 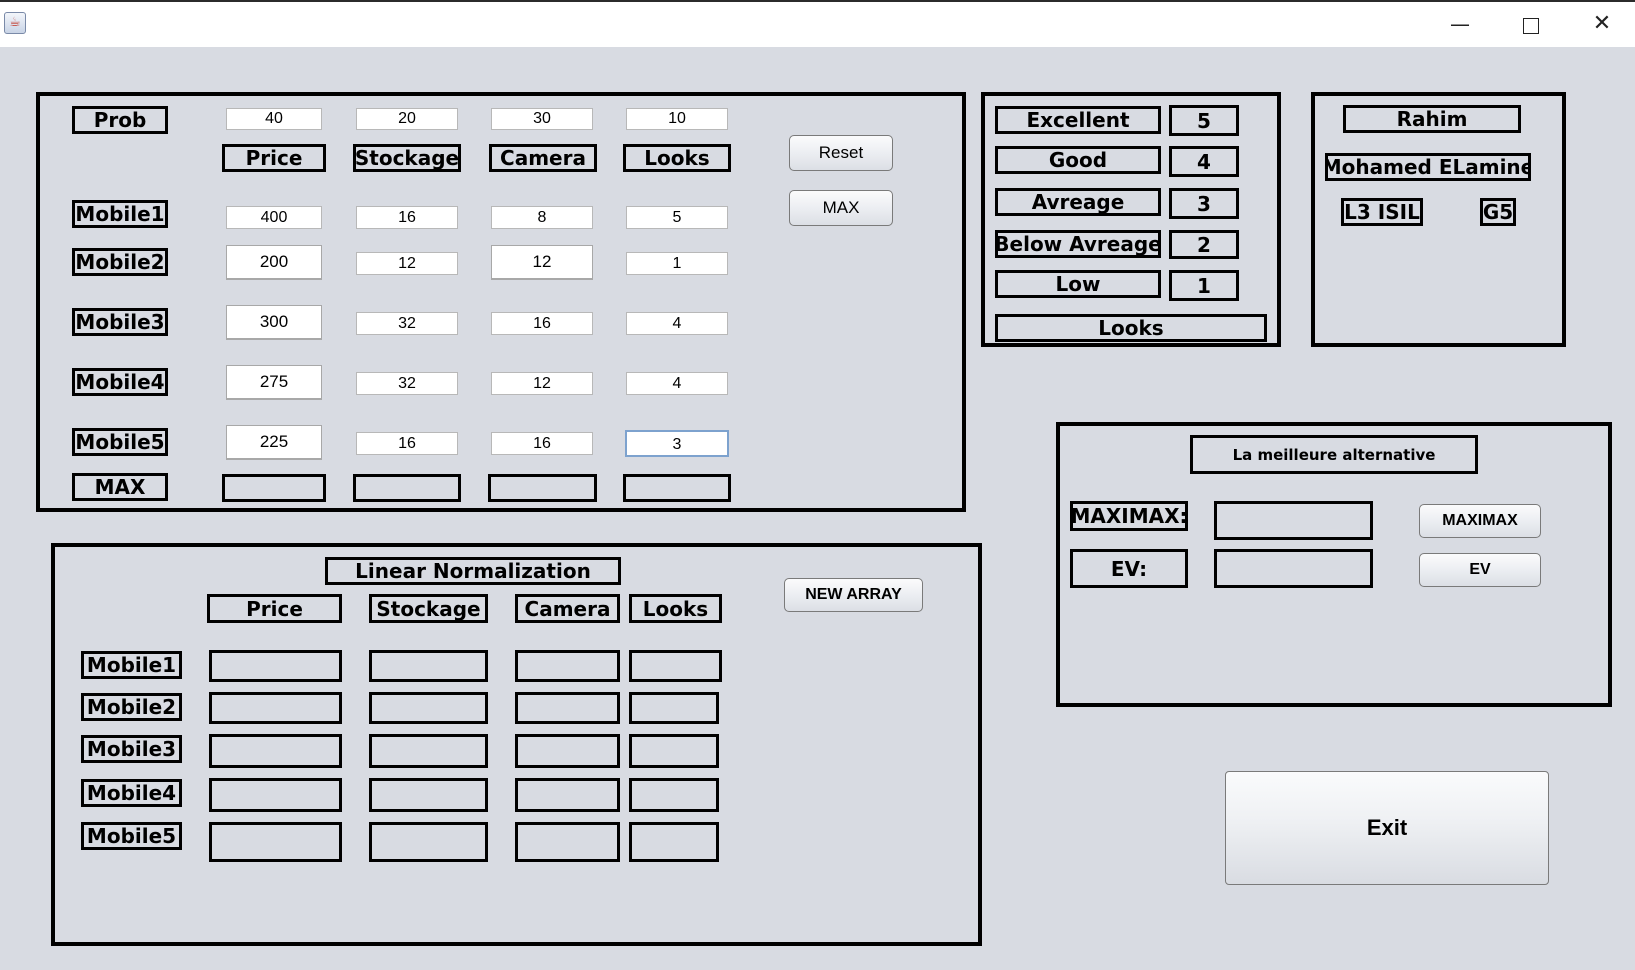 What do you see at coordinates (274, 119) in the screenshot?
I see `prob-price-field: 40` at bounding box center [274, 119].